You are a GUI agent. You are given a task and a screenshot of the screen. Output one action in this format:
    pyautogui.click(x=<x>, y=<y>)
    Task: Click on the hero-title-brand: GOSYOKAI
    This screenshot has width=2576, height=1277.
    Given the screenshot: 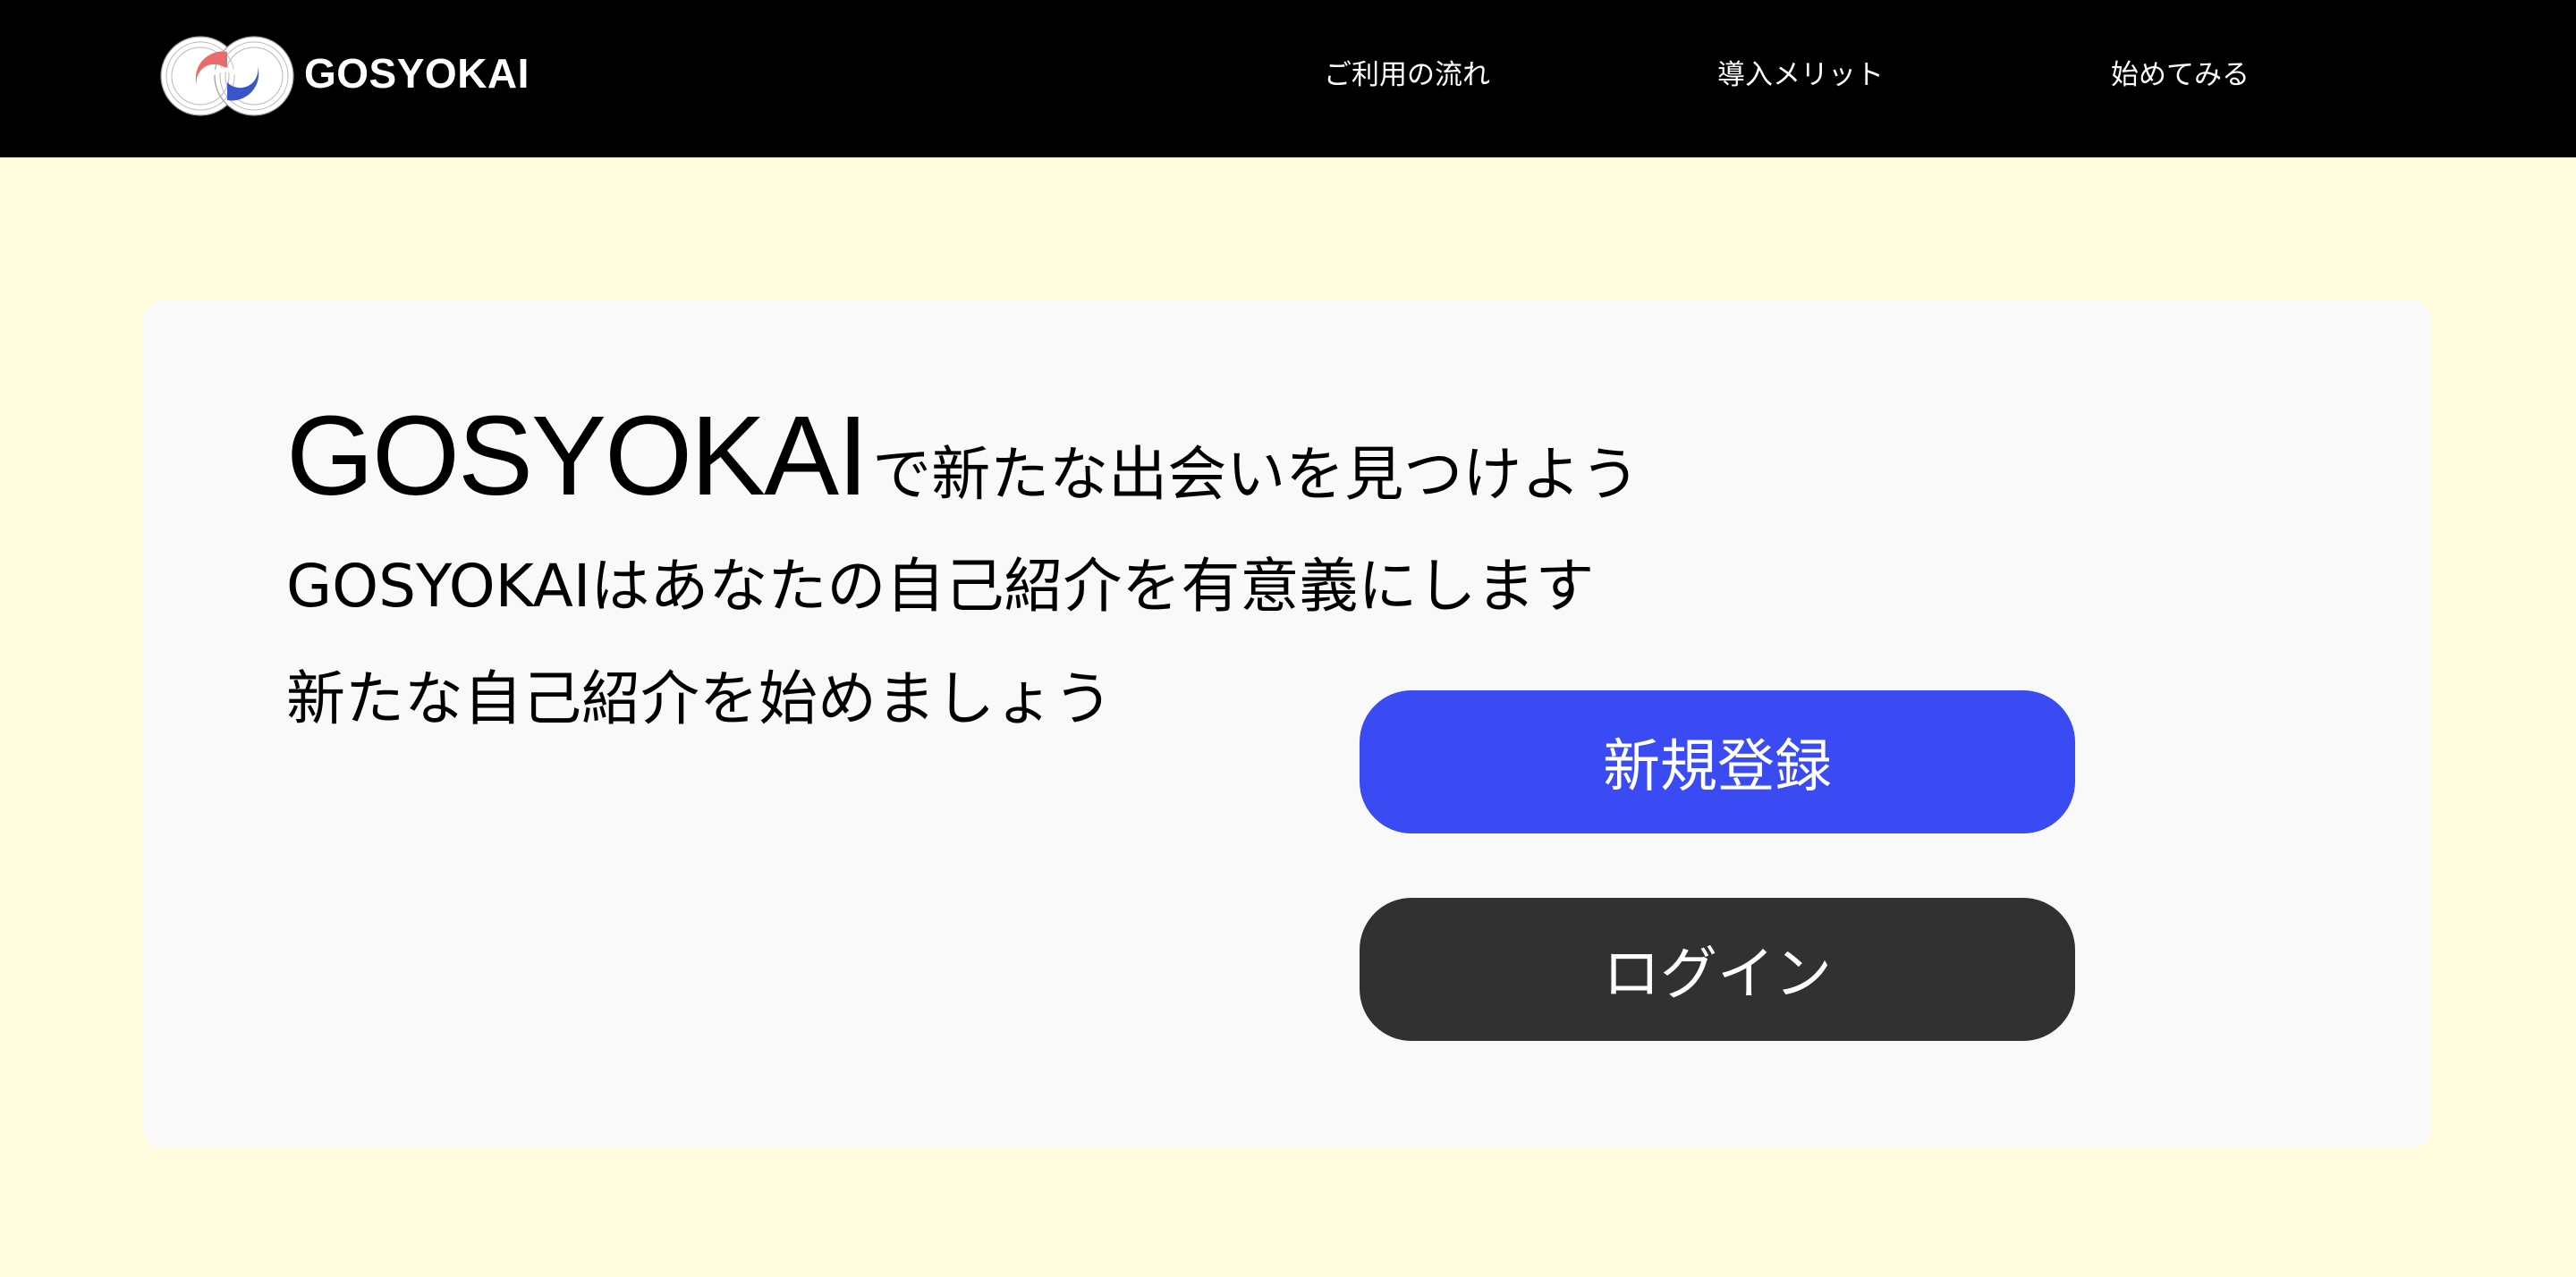 What is the action you would take?
    pyautogui.click(x=577, y=456)
    